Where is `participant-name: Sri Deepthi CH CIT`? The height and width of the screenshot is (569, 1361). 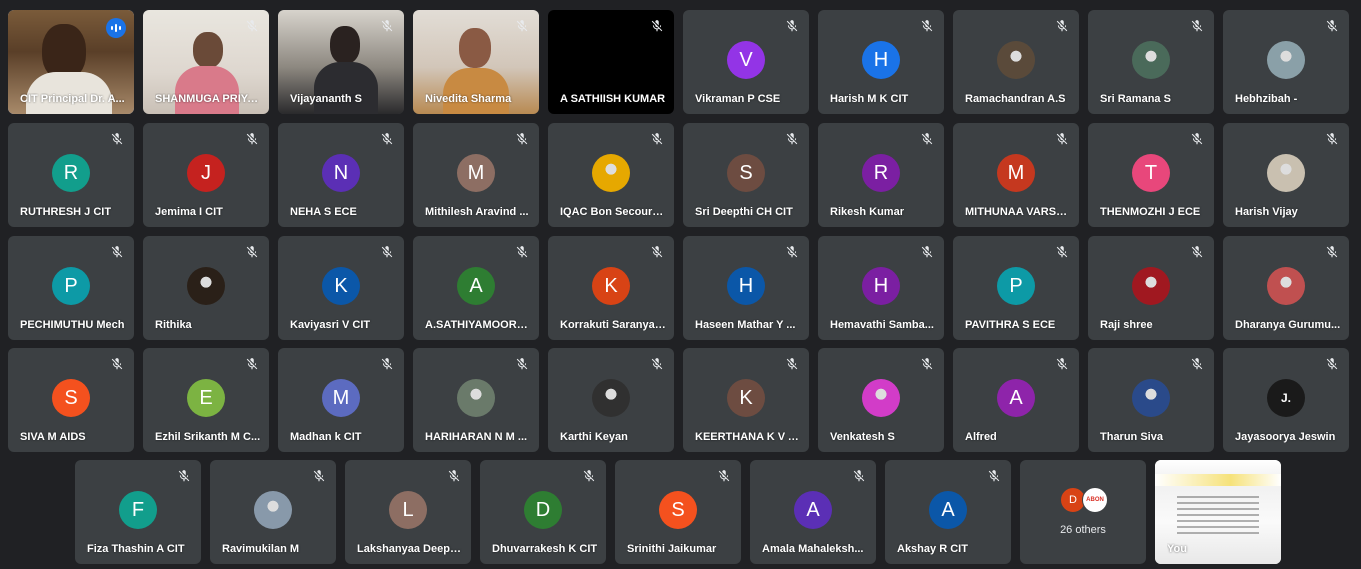 participant-name: Sri Deepthi CH CIT is located at coordinates (744, 212).